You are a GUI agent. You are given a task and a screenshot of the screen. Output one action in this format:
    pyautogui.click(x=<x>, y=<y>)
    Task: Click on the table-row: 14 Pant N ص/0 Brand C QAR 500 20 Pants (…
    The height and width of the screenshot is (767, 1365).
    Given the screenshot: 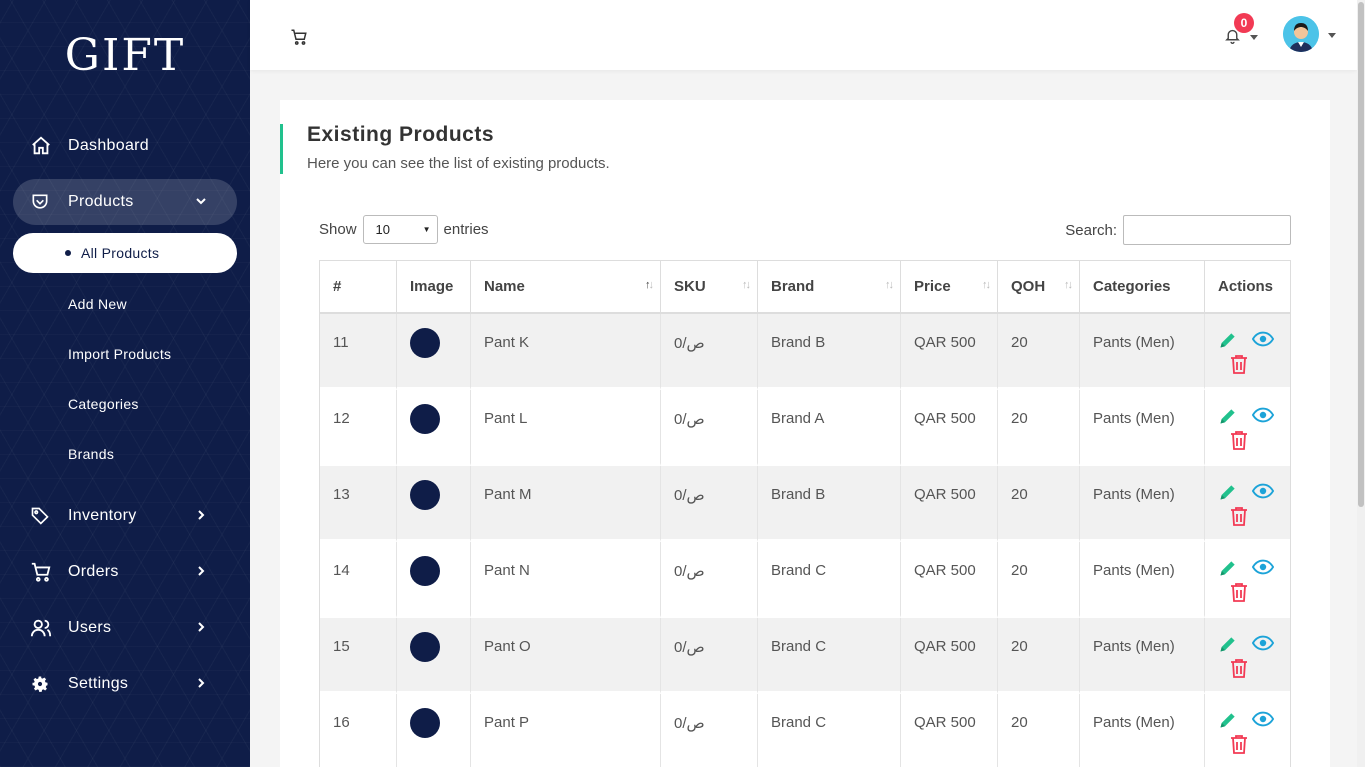 What is the action you would take?
    pyautogui.click(x=805, y=580)
    